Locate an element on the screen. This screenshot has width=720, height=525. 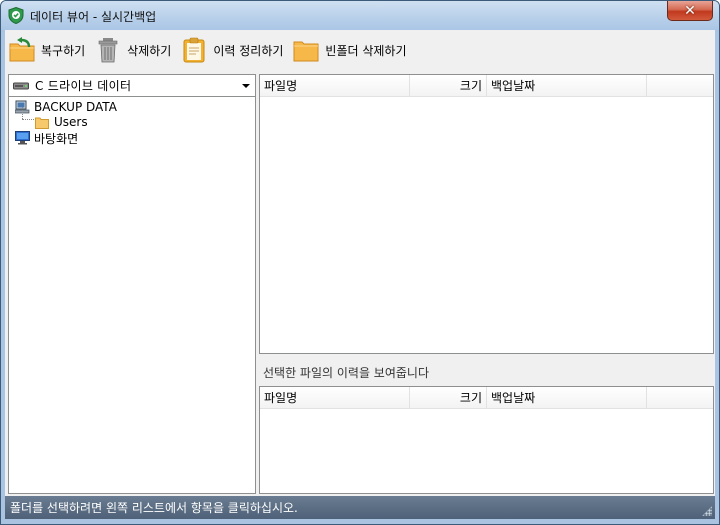
tree-item-backup-data: BACKUP DATA is located at coordinates (66, 107).